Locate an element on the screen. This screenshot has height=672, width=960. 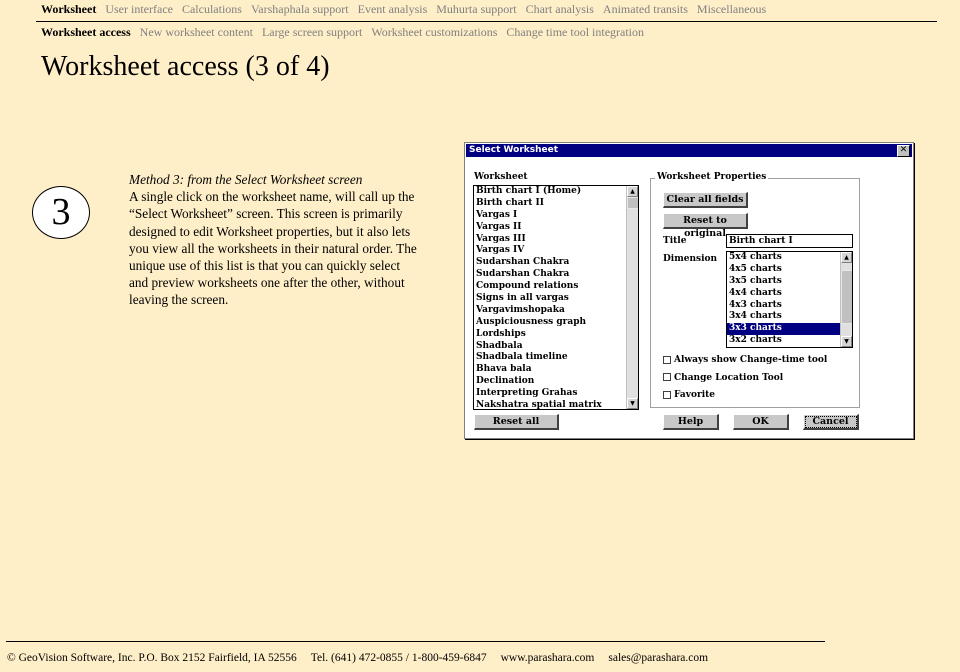
checkbox-change-location-tool: Change Location Tool is located at coordinates (723, 378).